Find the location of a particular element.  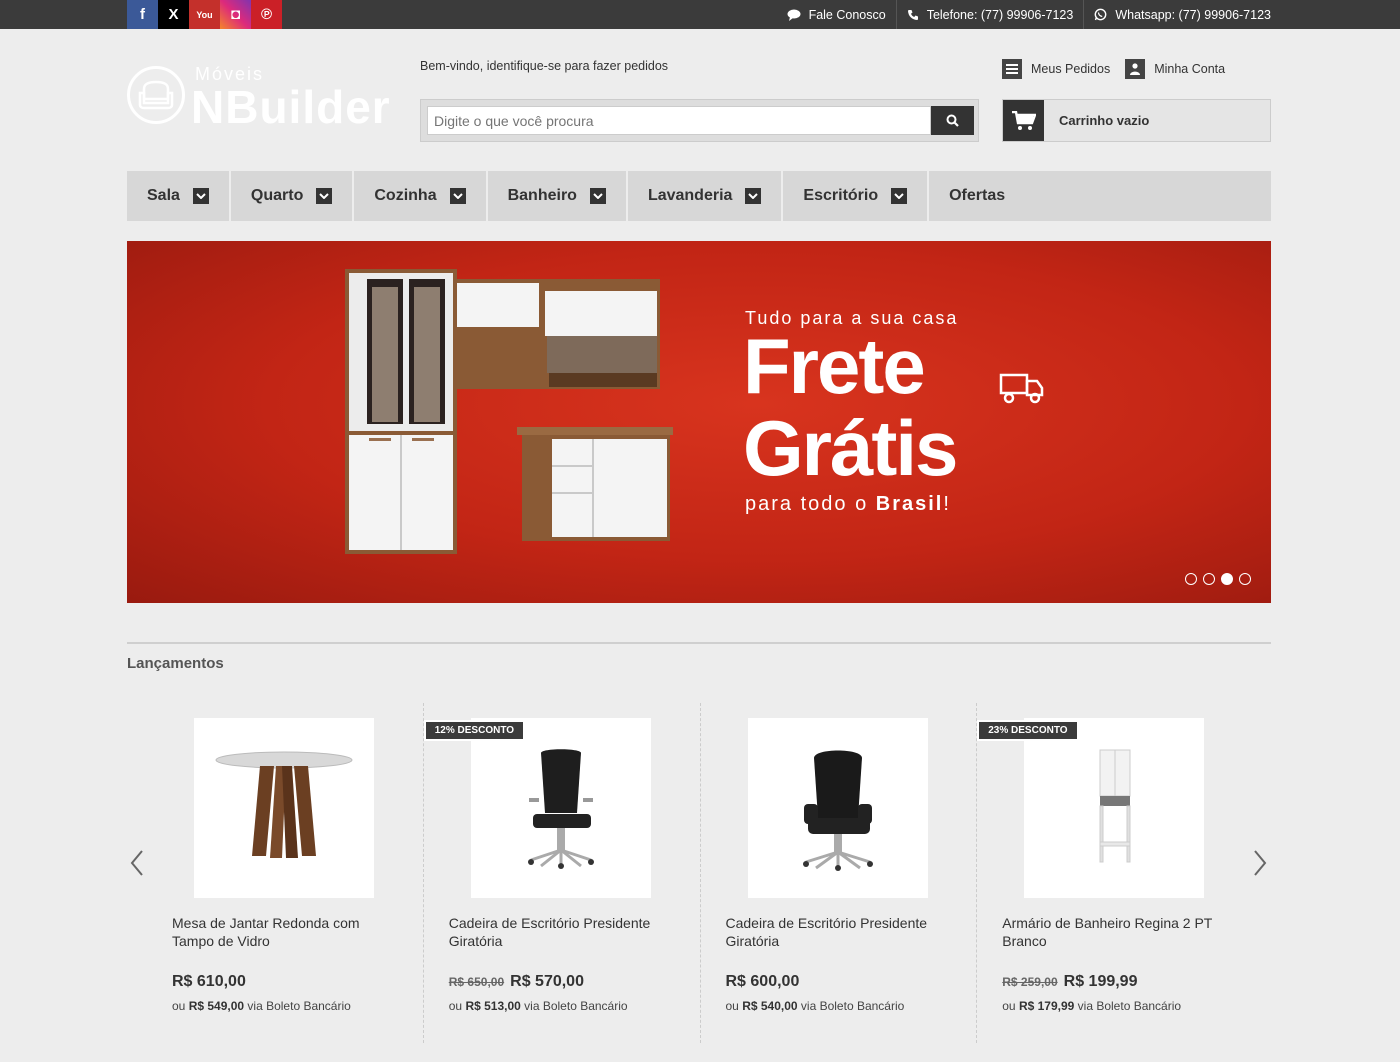

section-divider is located at coordinates (699, 643).